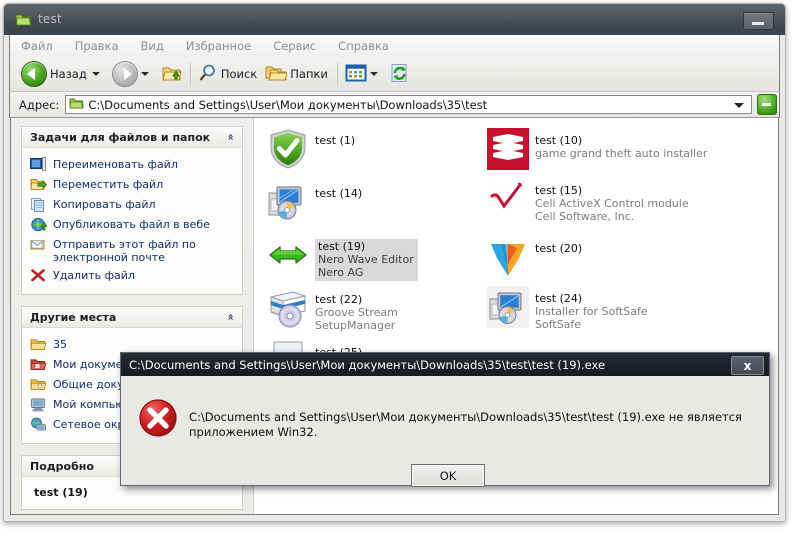 This screenshot has width=795, height=535. I want to click on file-item-text: test (19) Nero Wave Editor Nero AG, so click(366, 260).